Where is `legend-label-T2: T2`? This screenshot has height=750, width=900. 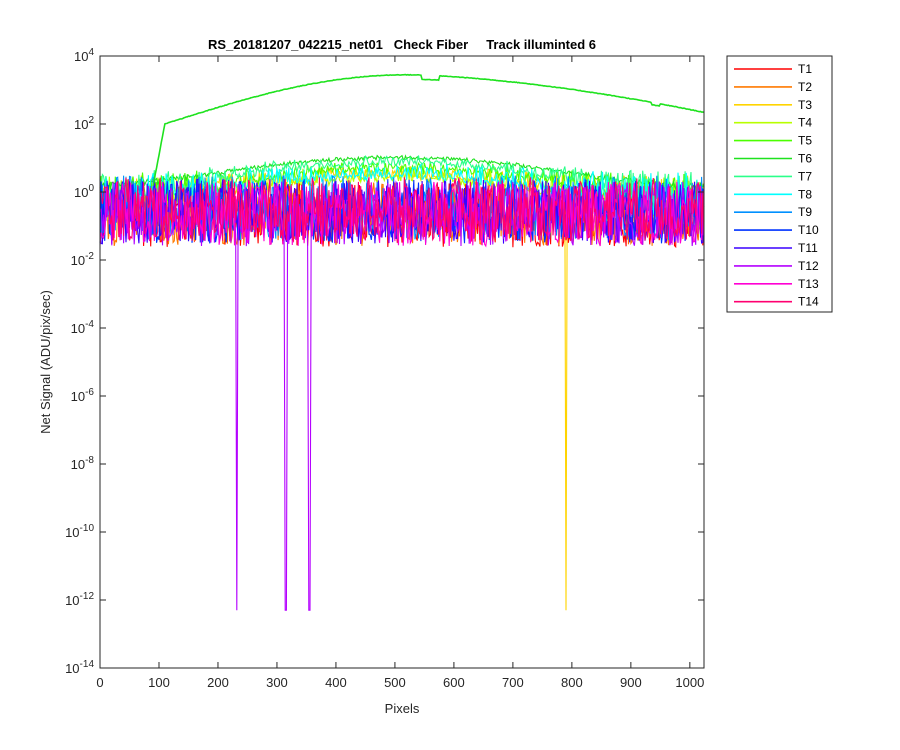 legend-label-T2: T2 is located at coordinates (805, 87).